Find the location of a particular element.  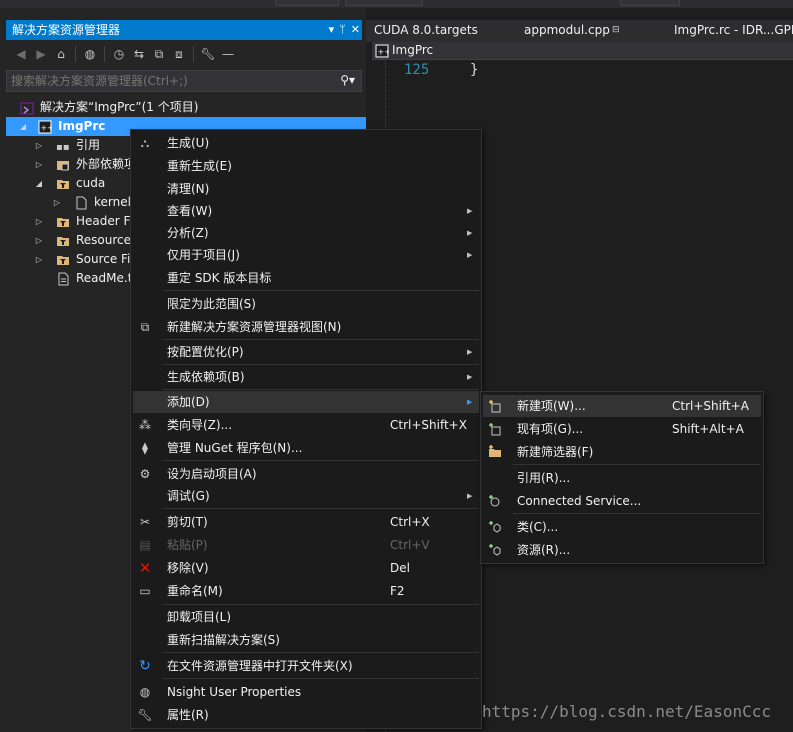

show-all-files-icon: ⧈ is located at coordinates (179, 54).